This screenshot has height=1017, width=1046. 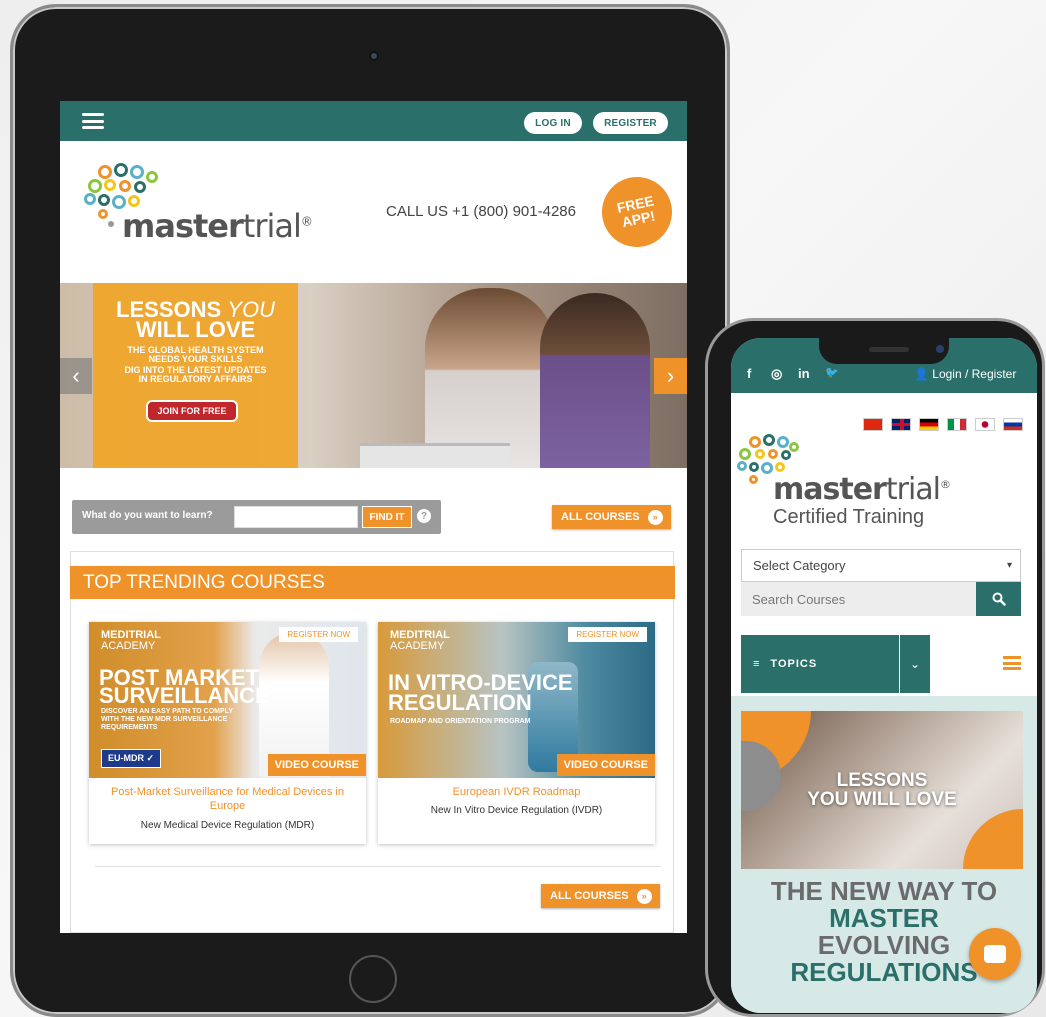 I want to click on banner-title: SURVEILLANCE, so click(x=184, y=695).